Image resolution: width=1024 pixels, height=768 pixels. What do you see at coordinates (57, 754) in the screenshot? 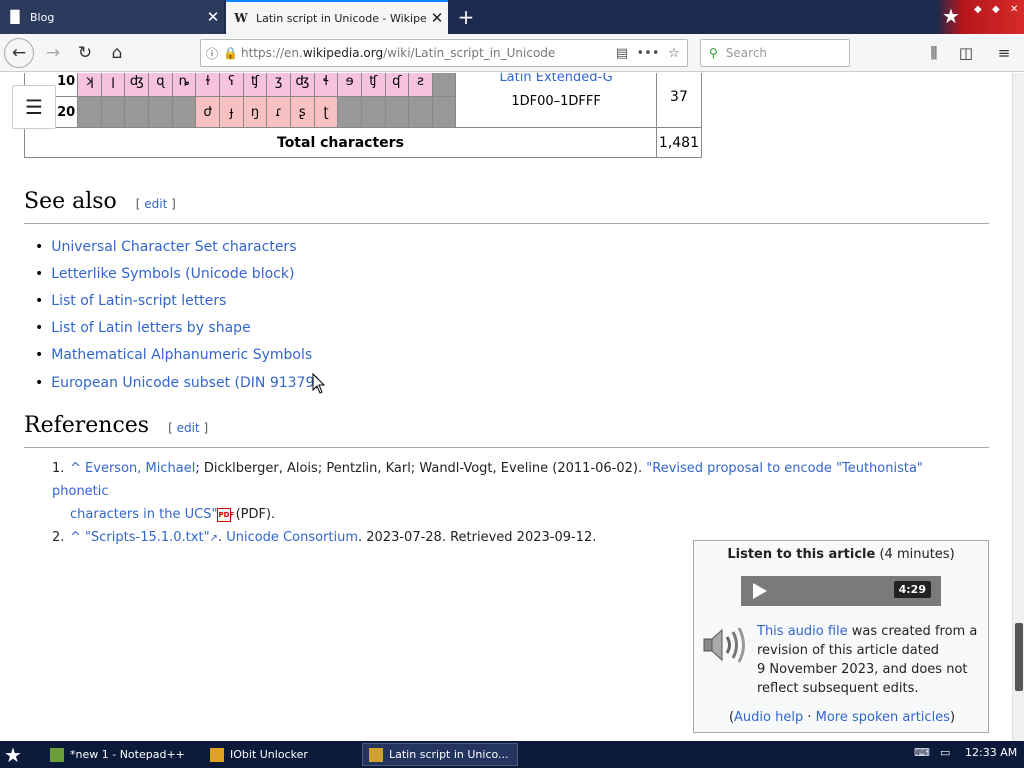
I see `notepad-icon` at bounding box center [57, 754].